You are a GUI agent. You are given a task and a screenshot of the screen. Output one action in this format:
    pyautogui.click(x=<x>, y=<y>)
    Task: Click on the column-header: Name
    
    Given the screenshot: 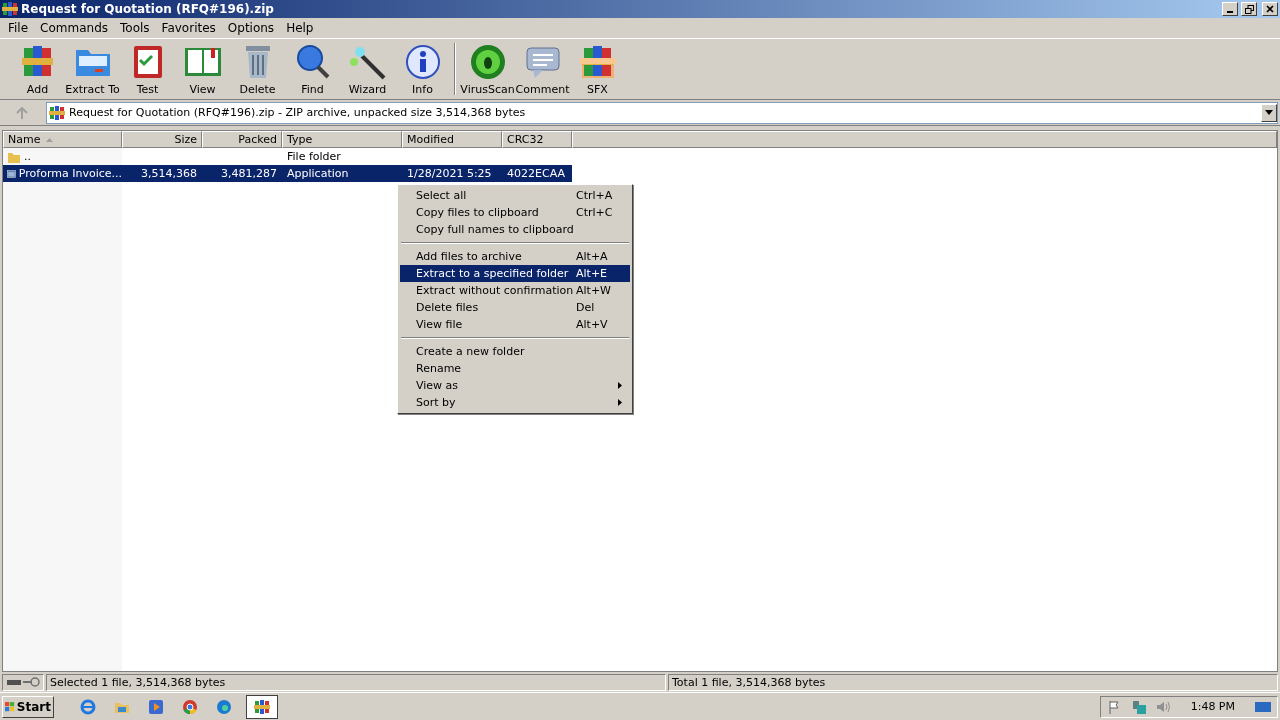 What is the action you would take?
    pyautogui.click(x=62, y=139)
    